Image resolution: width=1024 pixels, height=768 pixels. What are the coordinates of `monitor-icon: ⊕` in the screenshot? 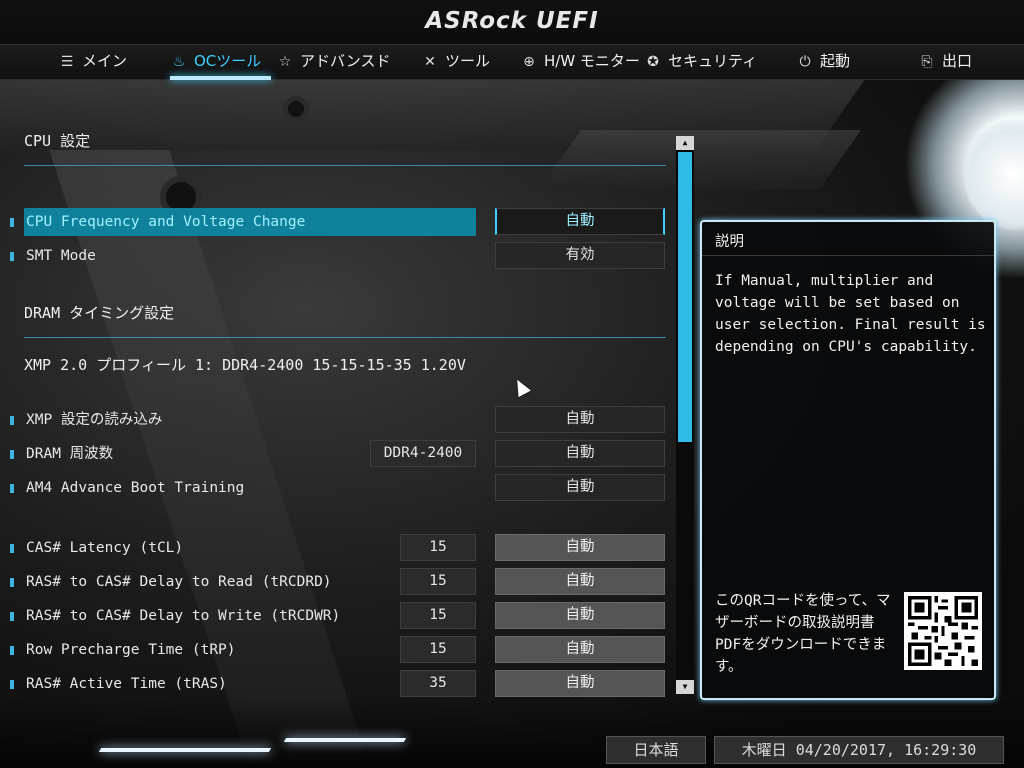 It's located at (529, 62).